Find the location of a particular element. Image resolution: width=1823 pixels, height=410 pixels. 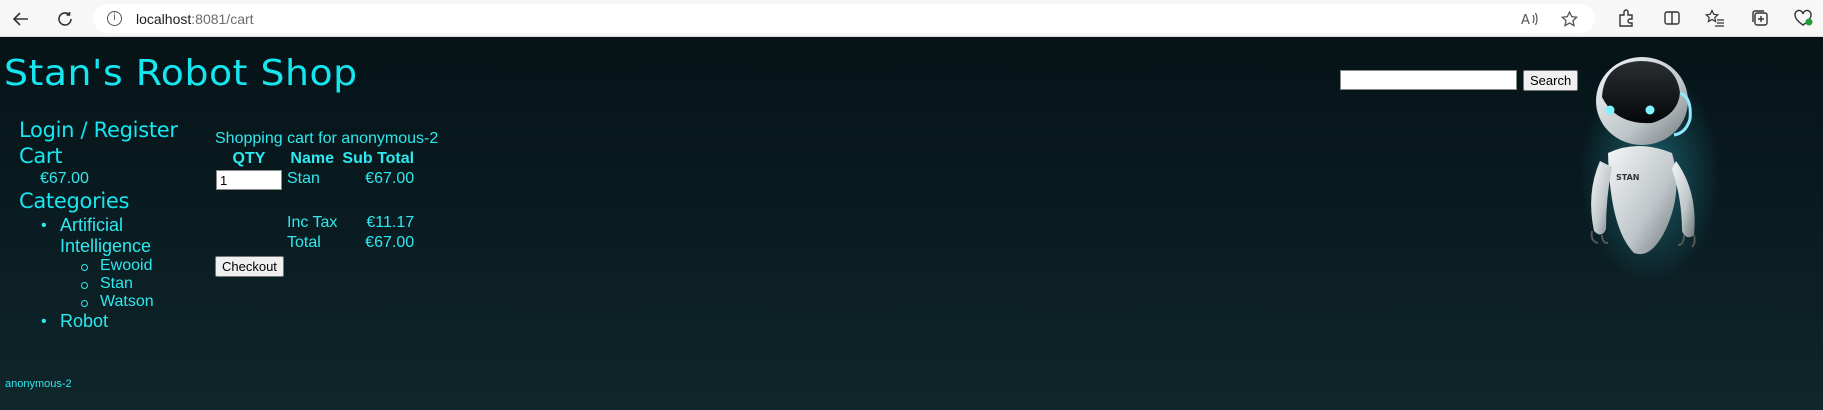

tax-row: Inc Tax €11.17 is located at coordinates (315, 223).